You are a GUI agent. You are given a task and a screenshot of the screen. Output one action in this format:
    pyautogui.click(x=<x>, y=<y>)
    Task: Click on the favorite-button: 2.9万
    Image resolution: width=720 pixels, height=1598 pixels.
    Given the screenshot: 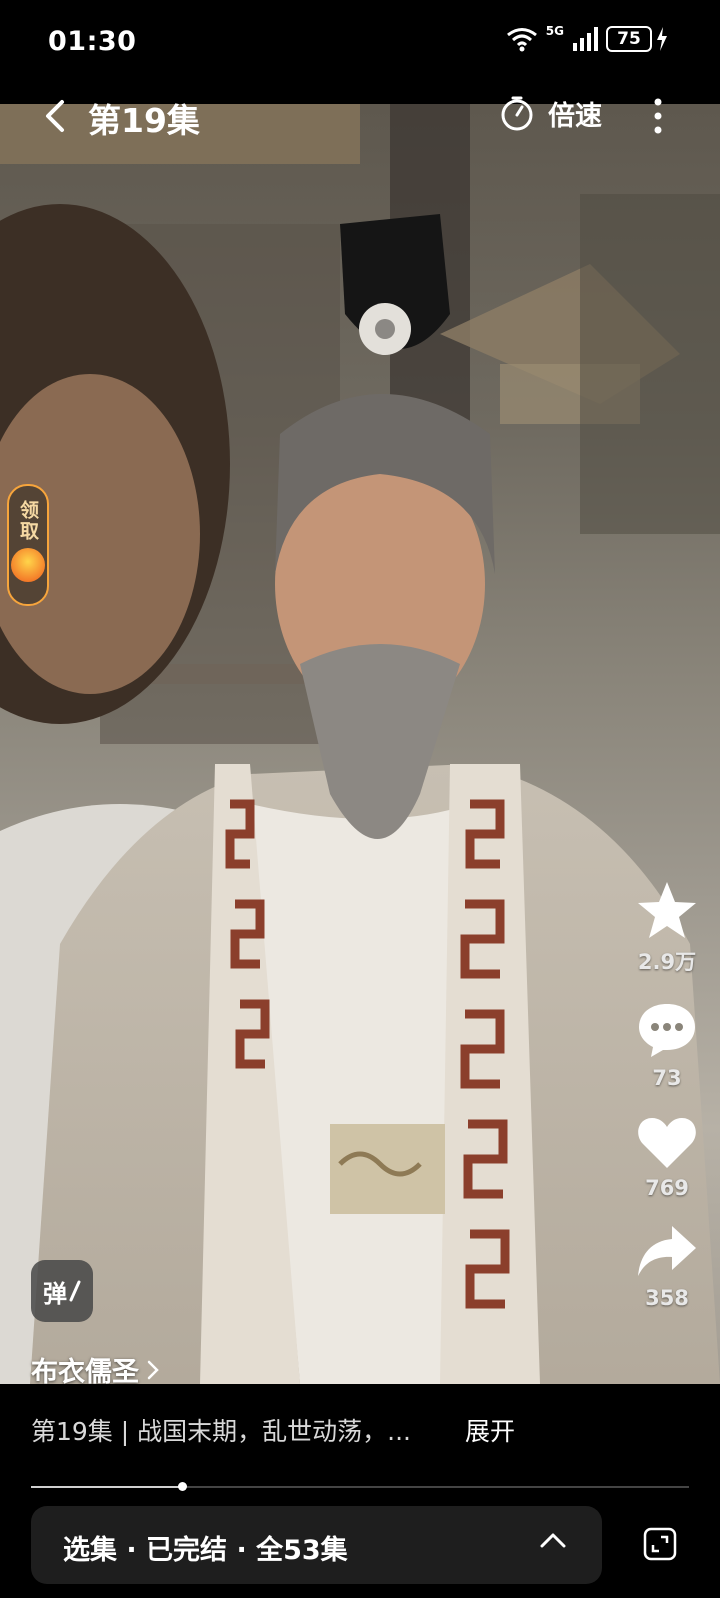 What is the action you would take?
    pyautogui.click(x=667, y=928)
    